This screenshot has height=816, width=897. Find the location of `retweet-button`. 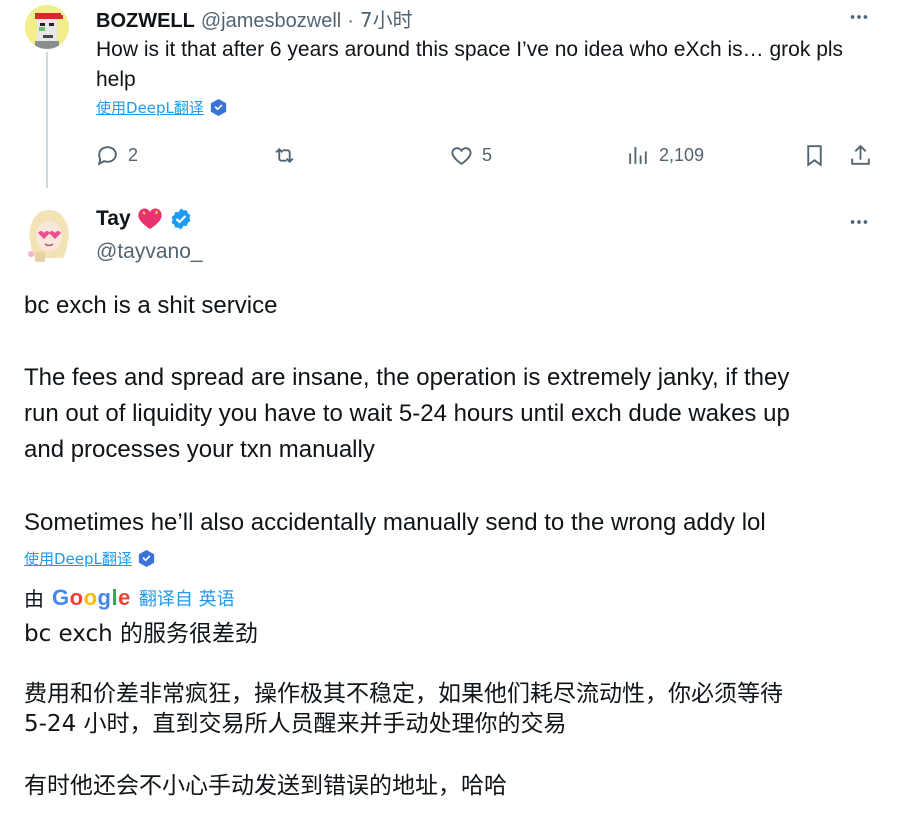

retweet-button is located at coordinates (288, 155).